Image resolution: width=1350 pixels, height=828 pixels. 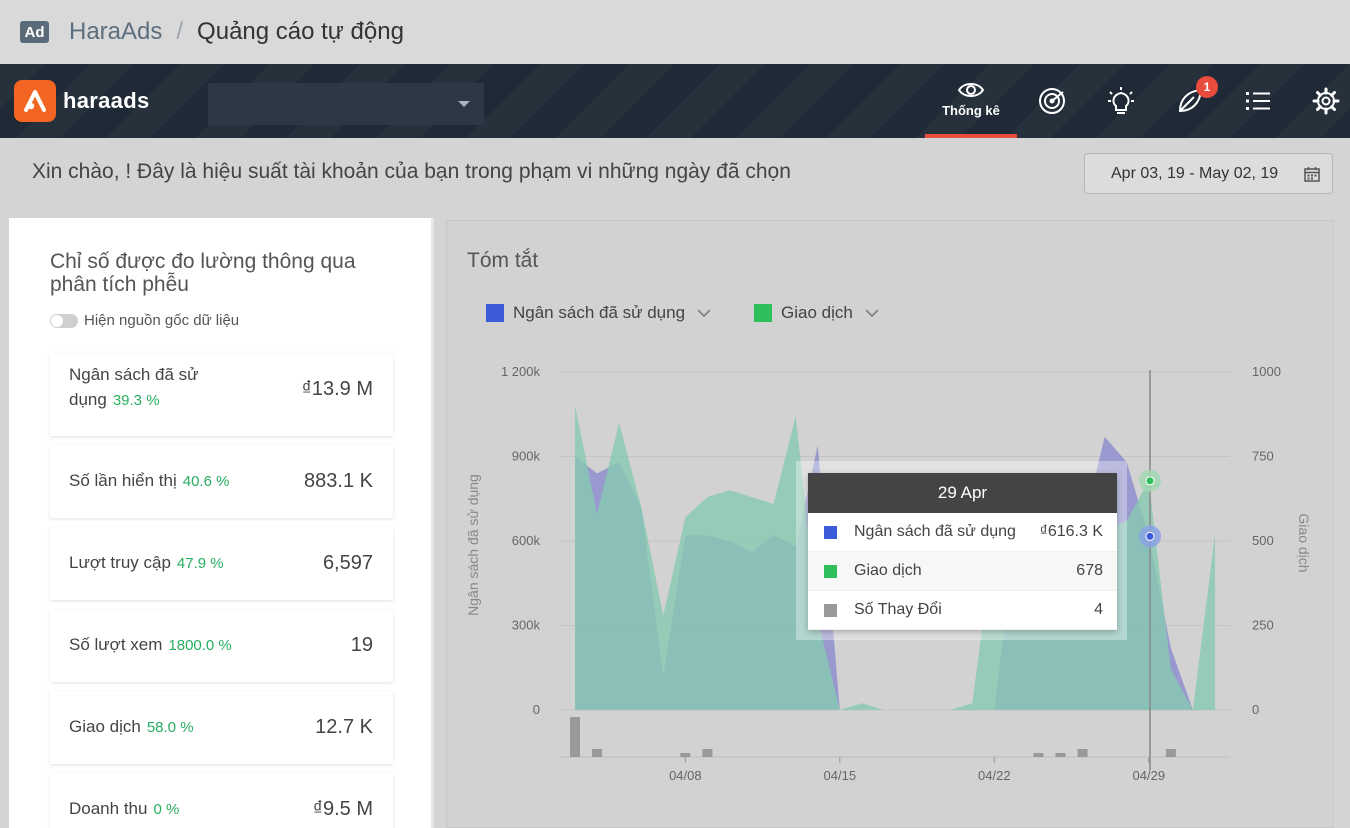 What do you see at coordinates (526, 540) in the screenshot?
I see `y-tick-label: 600k` at bounding box center [526, 540].